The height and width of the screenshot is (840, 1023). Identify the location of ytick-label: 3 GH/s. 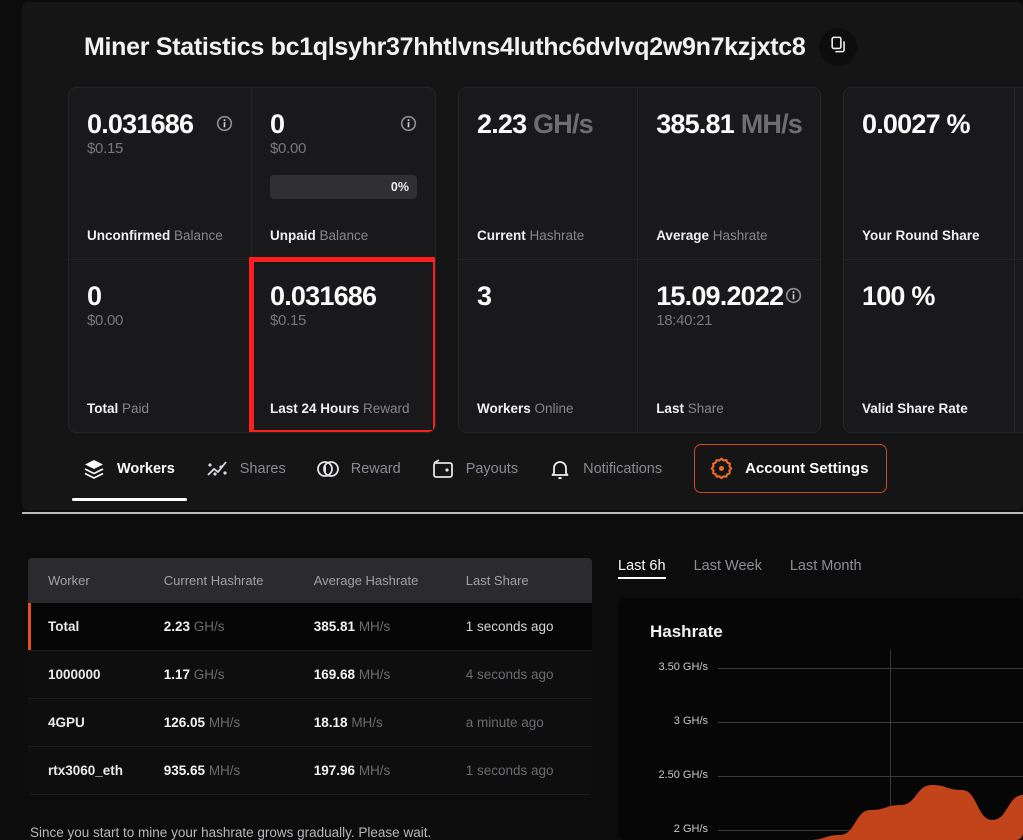
(690, 721).